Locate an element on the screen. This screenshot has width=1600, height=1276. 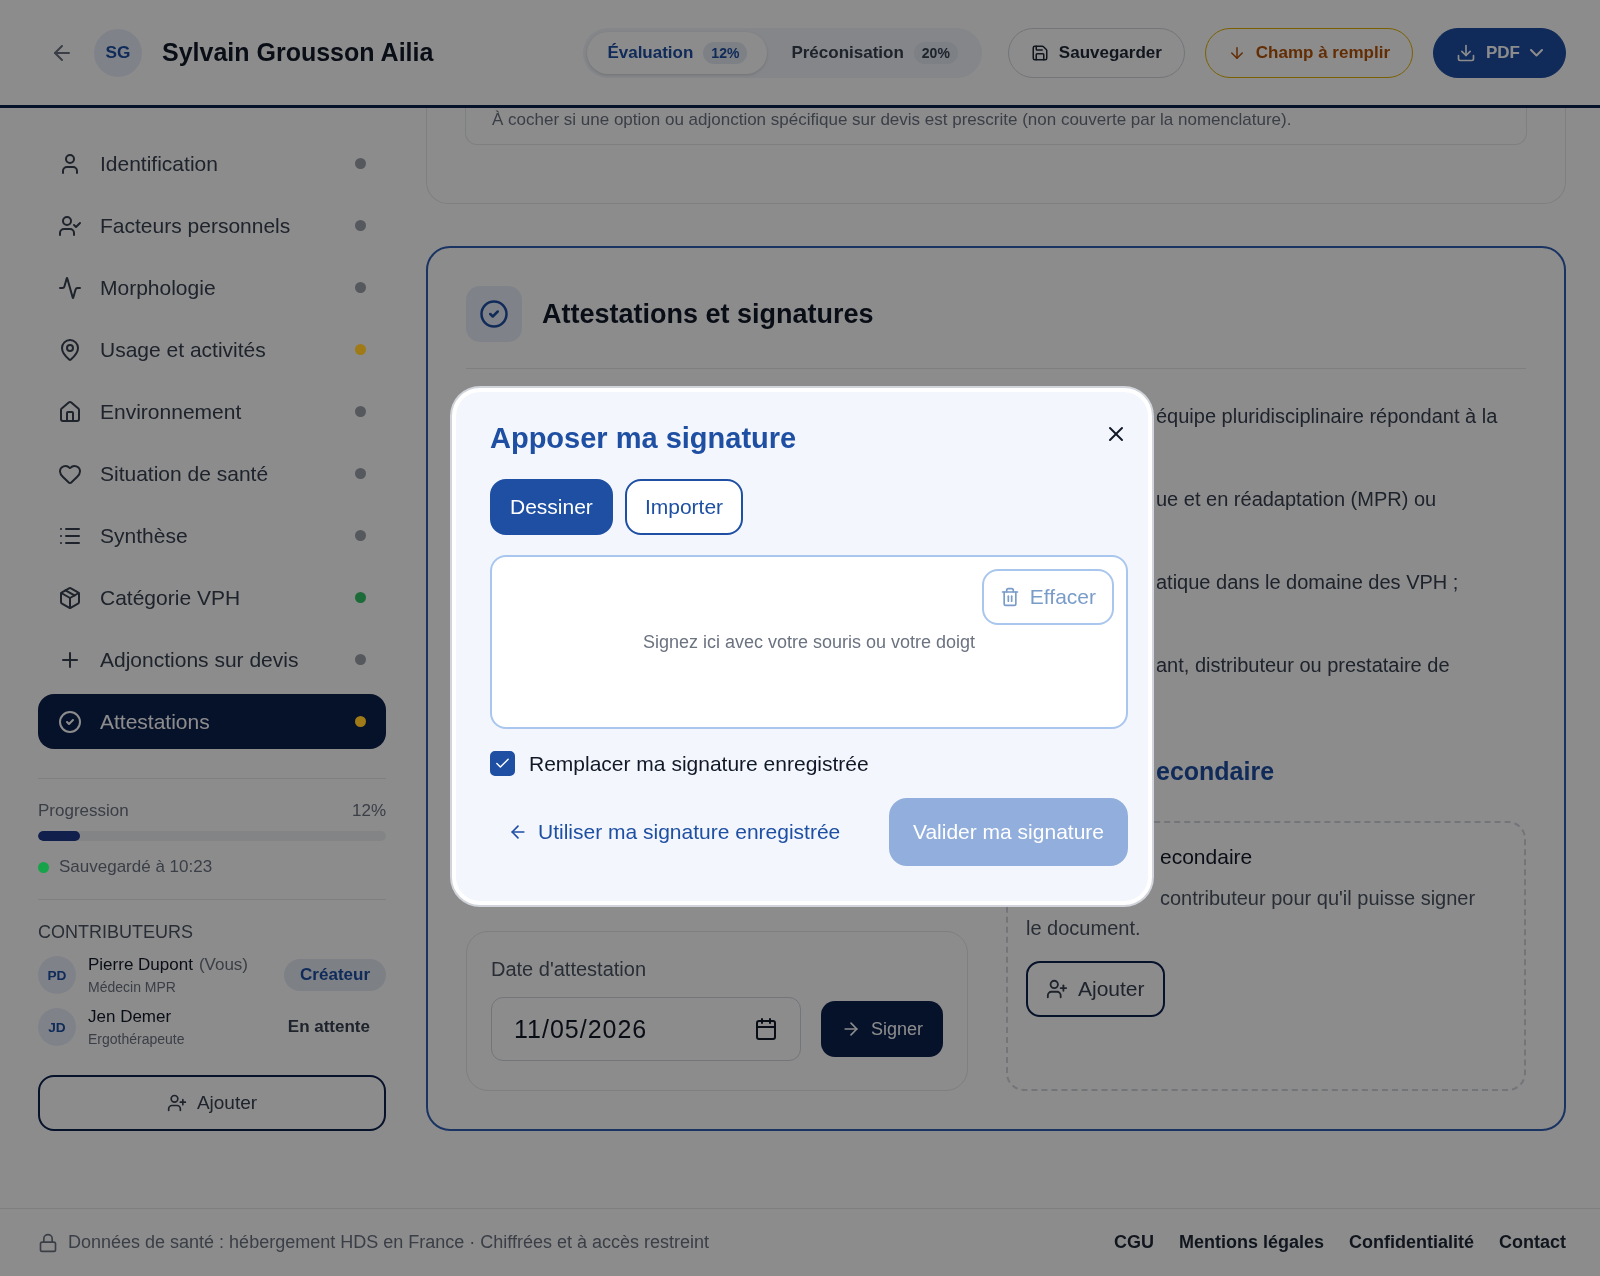
option-note: À cocher si une option ou adjonction spécifique sur devis est prescrite (non couverte par la nomenclature). is located at coordinates (996, 126).